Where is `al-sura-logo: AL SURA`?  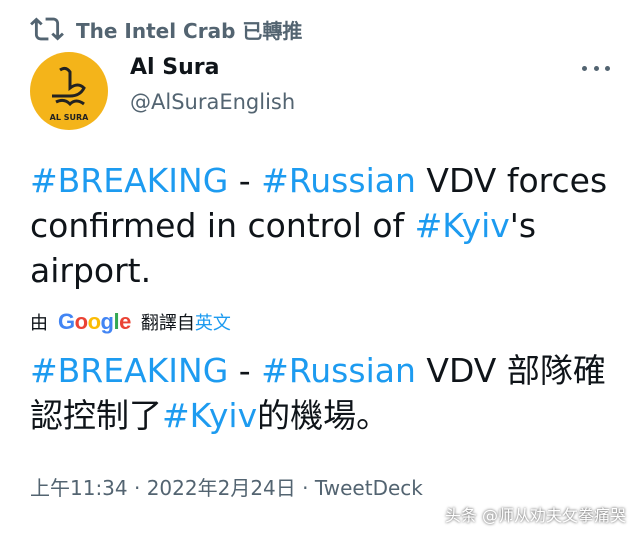 al-sura-logo: AL SURA is located at coordinates (69, 94).